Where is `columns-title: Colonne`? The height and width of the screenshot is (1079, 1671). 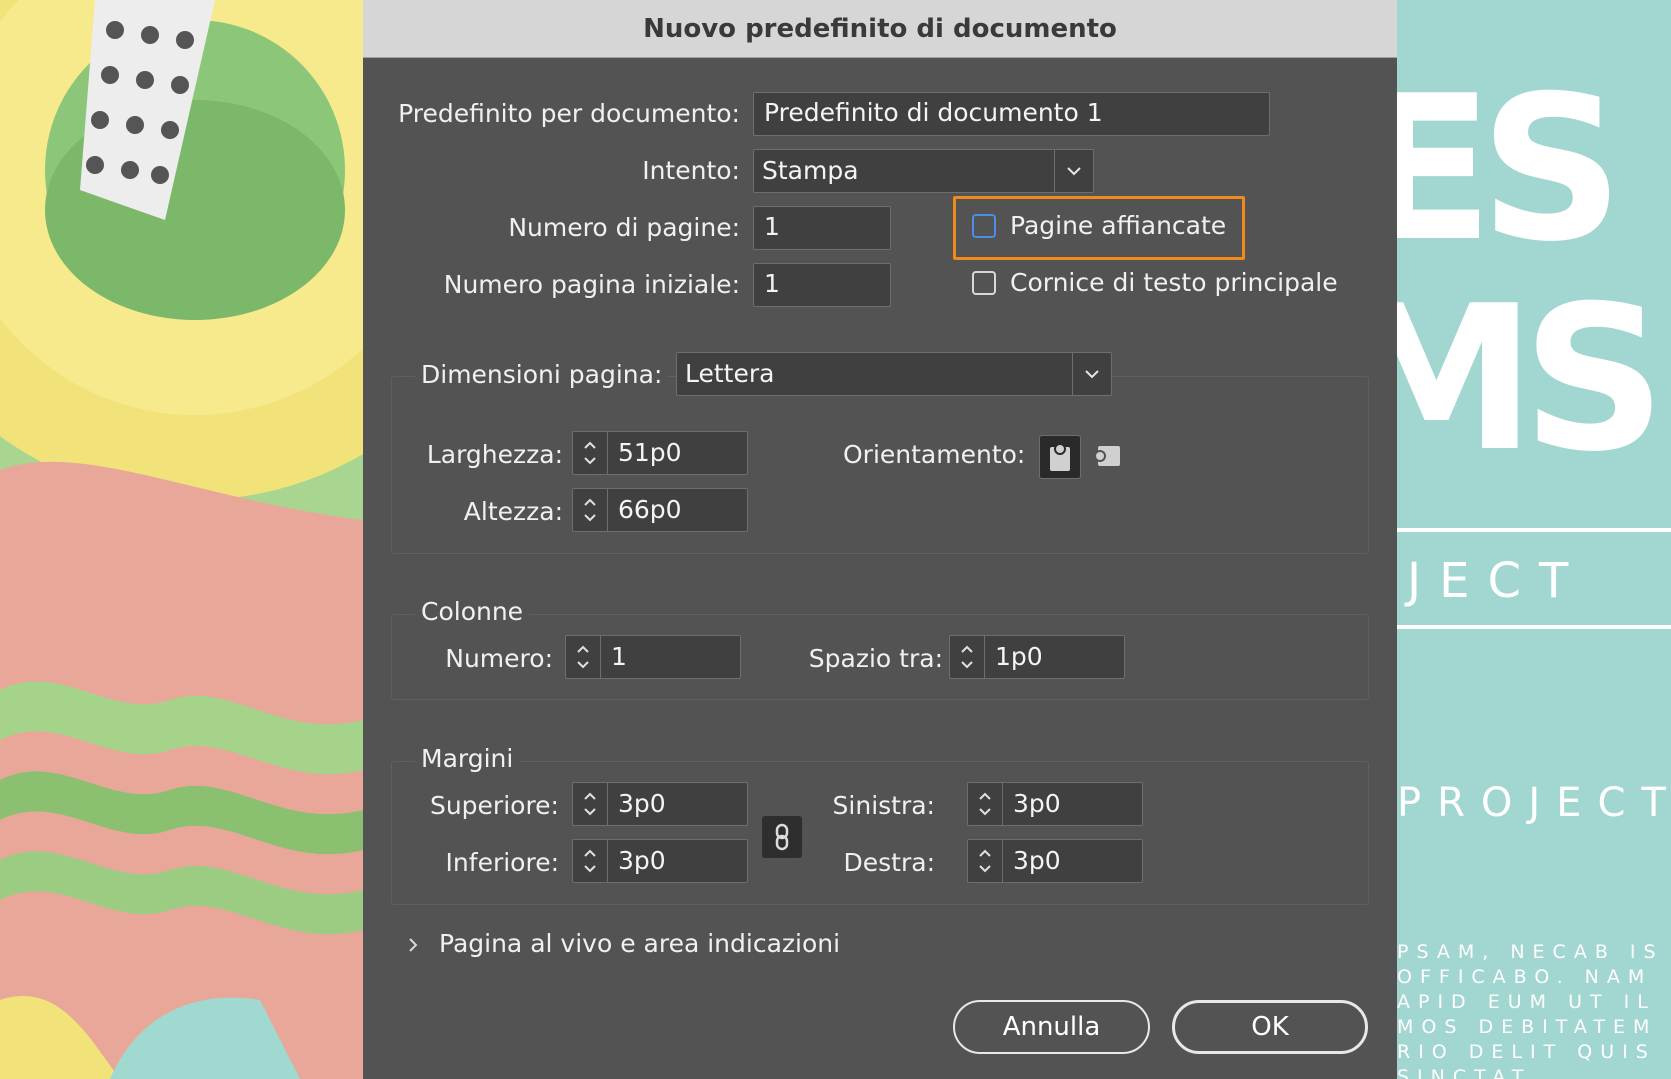
columns-title: Colonne is located at coordinates (472, 612).